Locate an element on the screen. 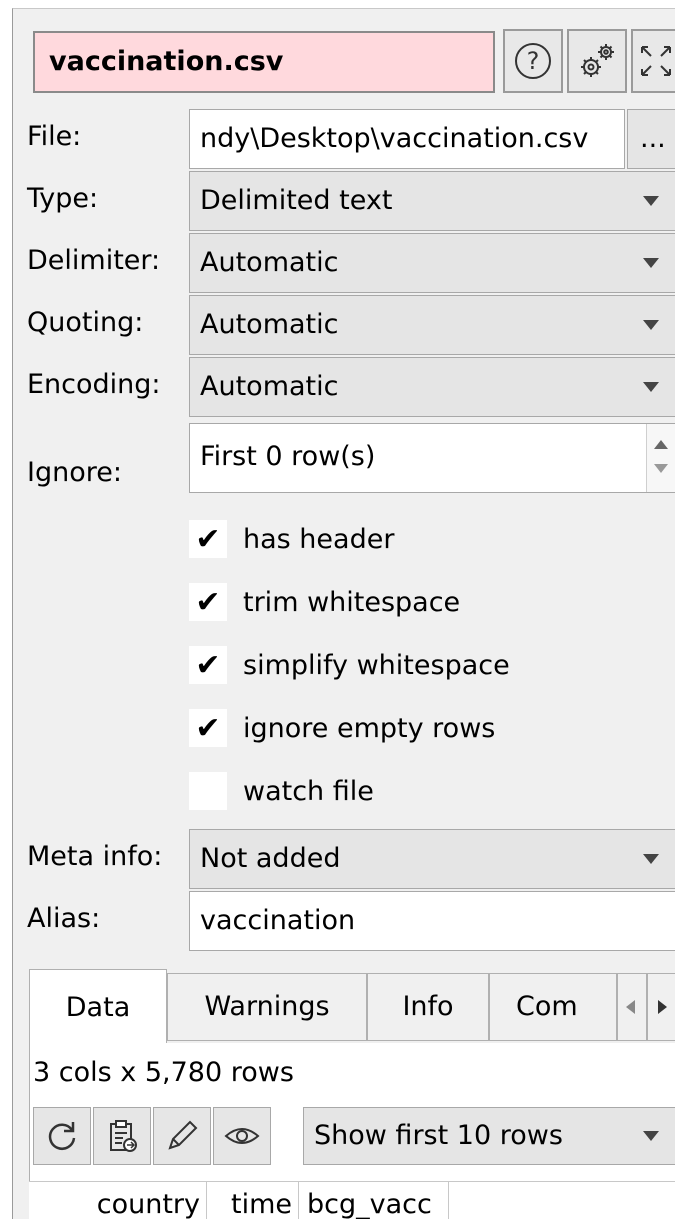 The height and width of the screenshot is (1228, 675). tab-warnings: Warnings is located at coordinates (267, 1007).